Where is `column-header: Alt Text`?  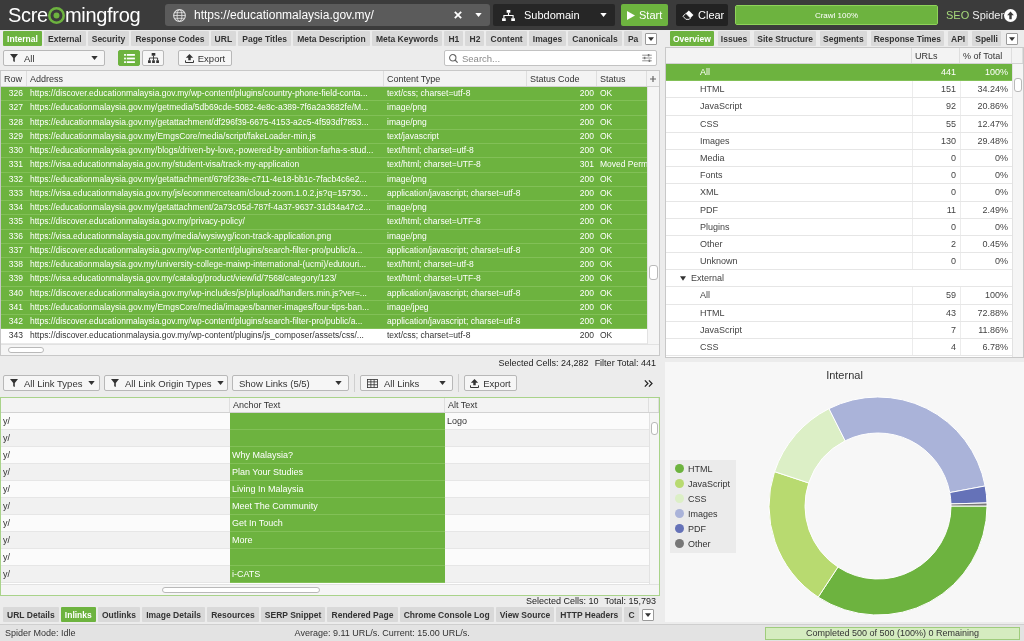 column-header: Alt Text is located at coordinates (547, 405).